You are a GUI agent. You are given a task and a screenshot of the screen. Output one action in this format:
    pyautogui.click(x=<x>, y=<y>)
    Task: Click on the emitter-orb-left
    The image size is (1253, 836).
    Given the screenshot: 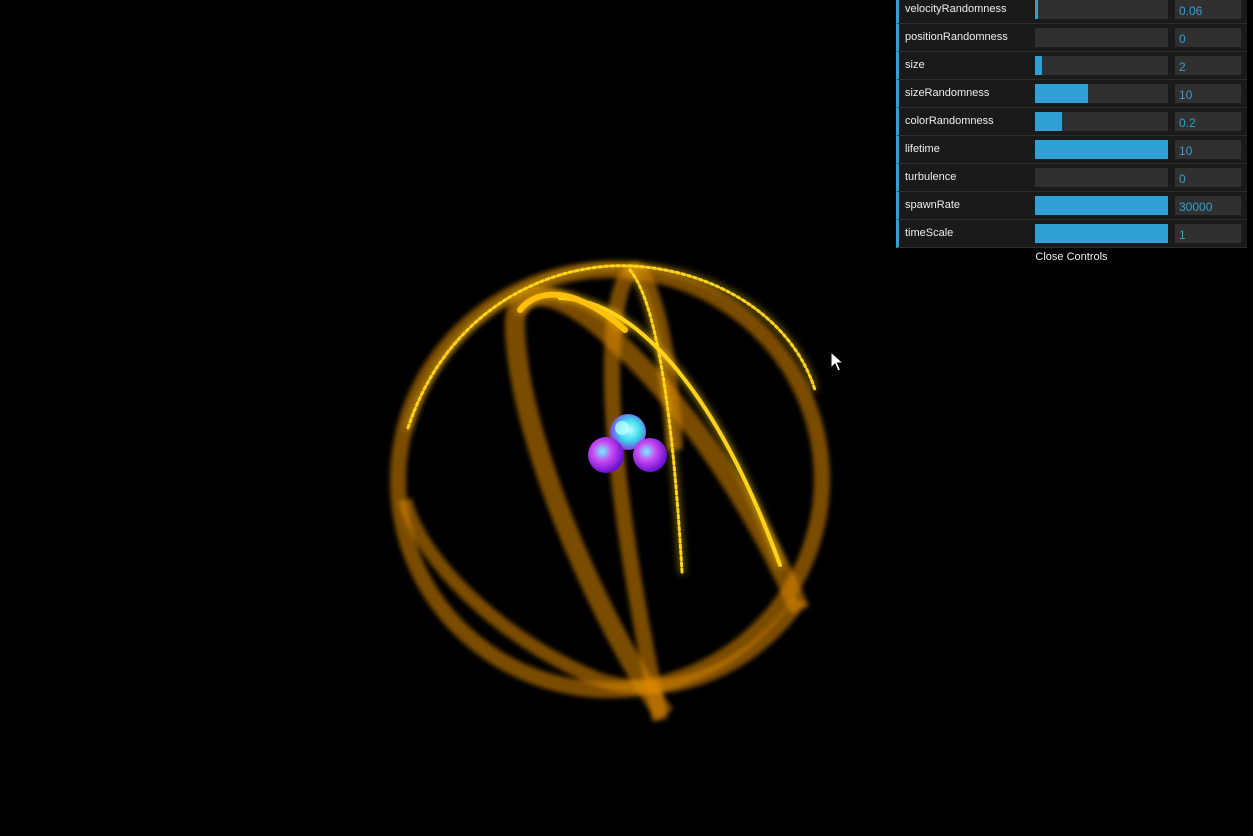 What is the action you would take?
    pyautogui.click(x=606, y=455)
    